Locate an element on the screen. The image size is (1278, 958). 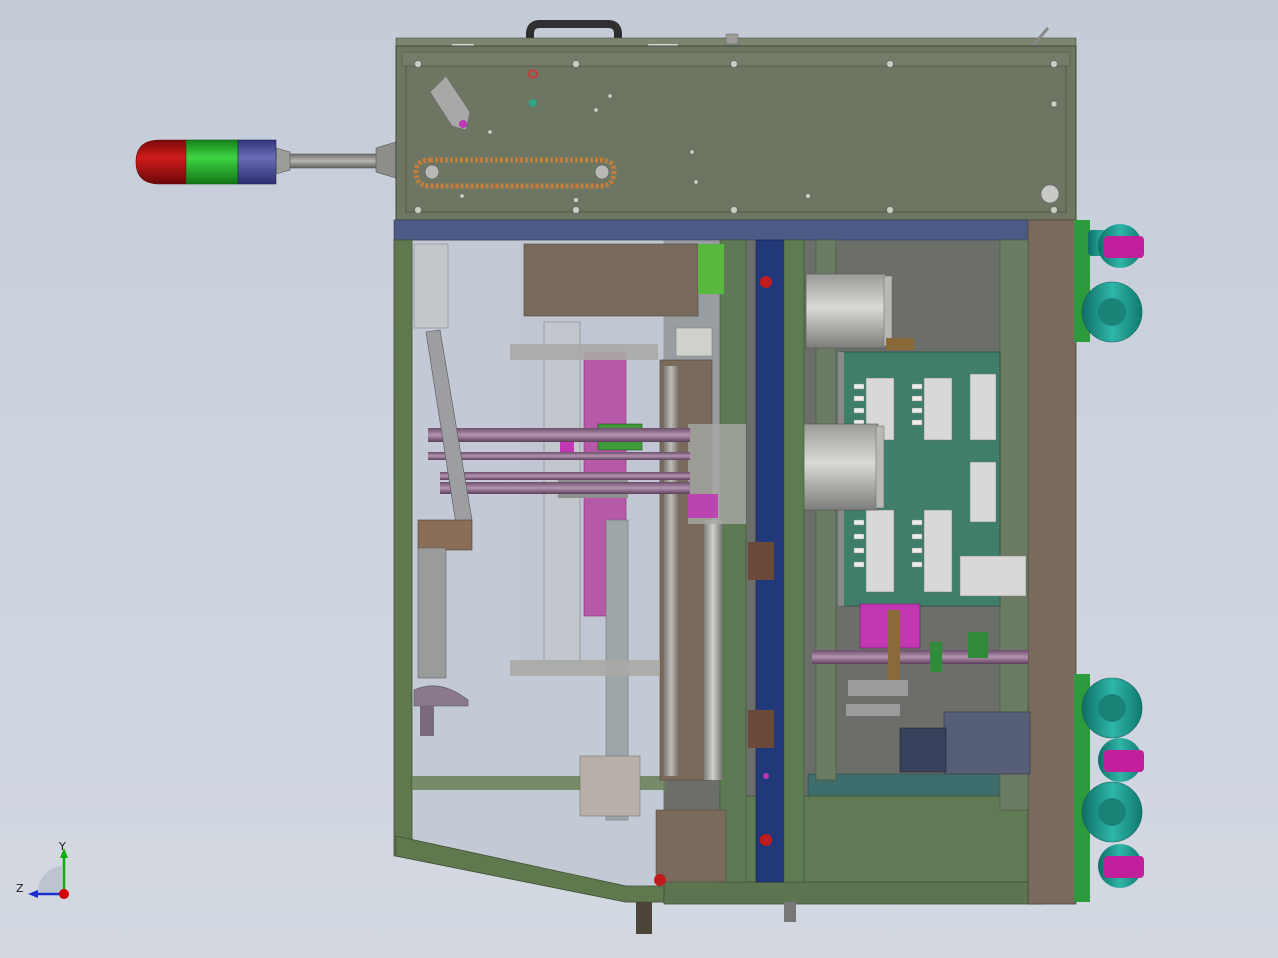
cabinet-right-post is located at coordinates (1052, 562).